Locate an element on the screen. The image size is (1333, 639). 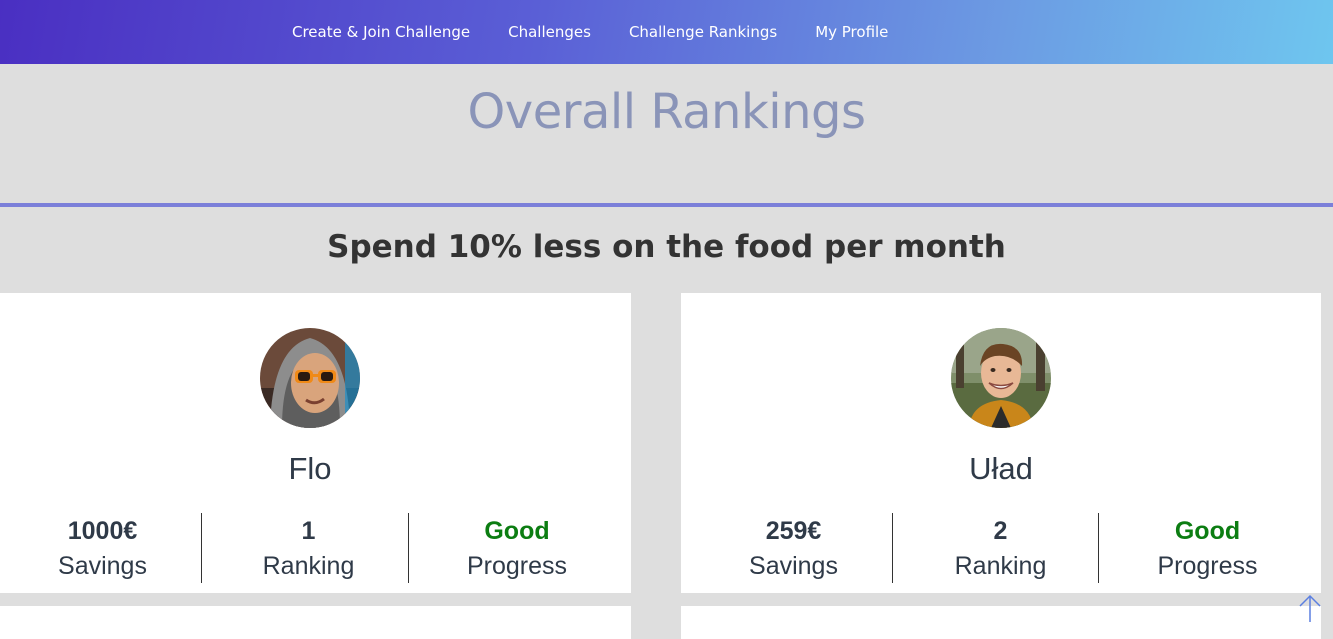
user-photo-sunglasses-hoodie-icon is located at coordinates (310, 378).